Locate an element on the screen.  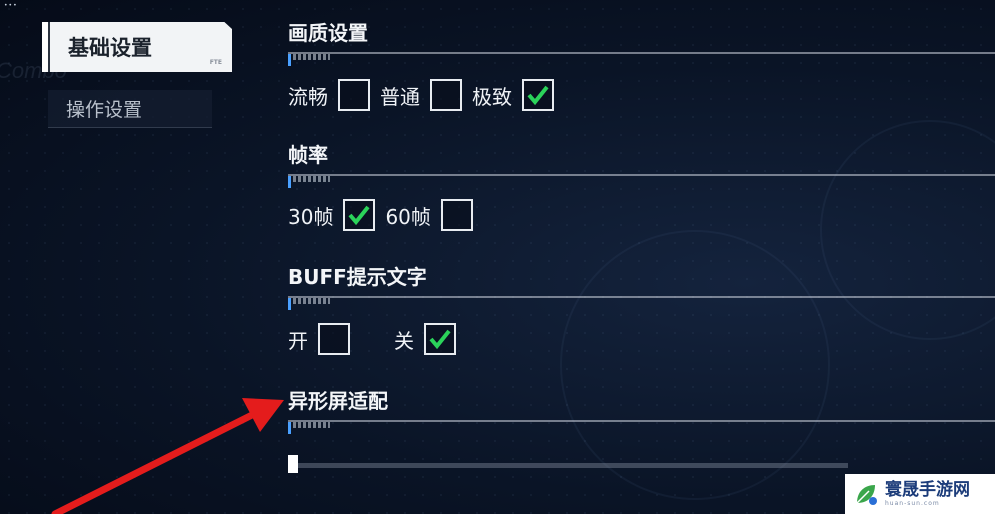
option-label: 普通 is located at coordinates (400, 96).